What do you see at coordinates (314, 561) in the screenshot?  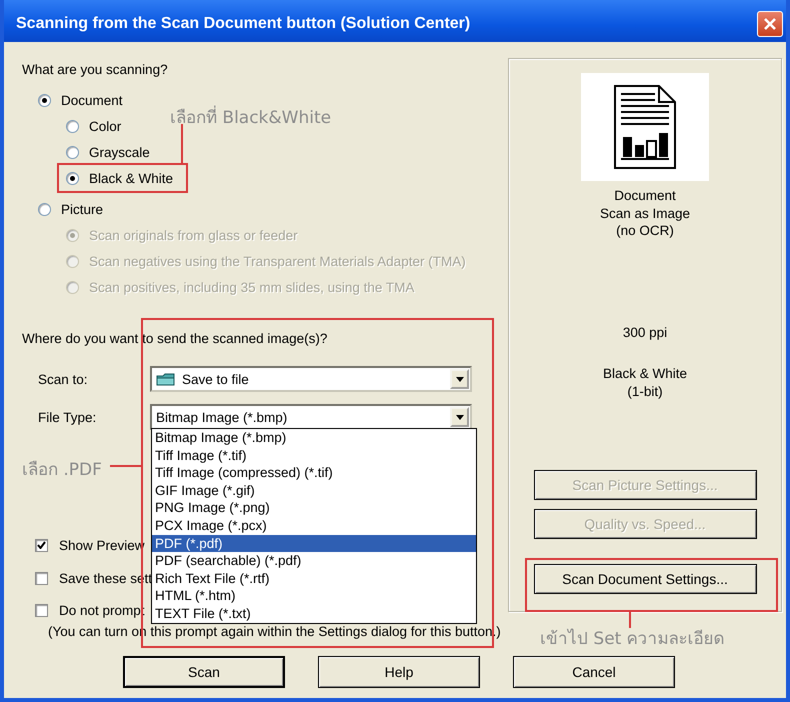 I see `dropdown-option: PDF (searchable) (*.pdf)` at bounding box center [314, 561].